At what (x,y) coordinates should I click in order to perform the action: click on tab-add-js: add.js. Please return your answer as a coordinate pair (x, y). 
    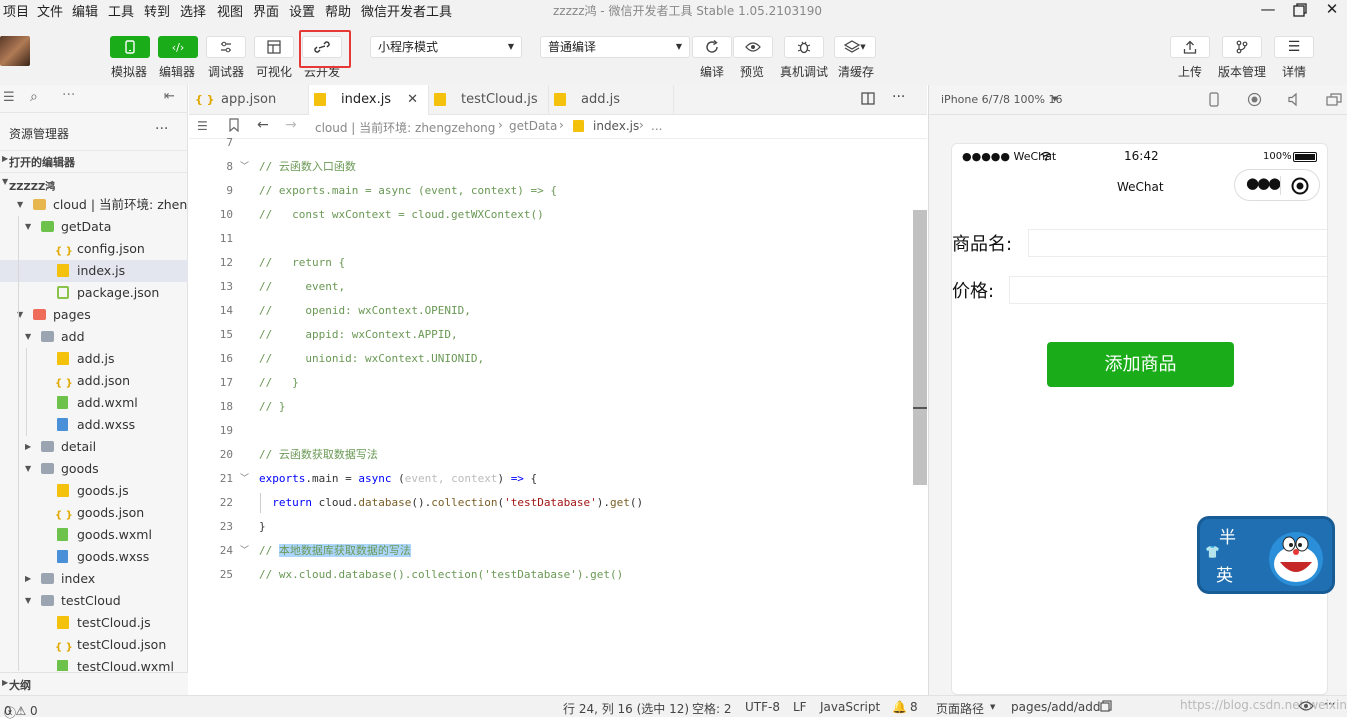
    Looking at the image, I should click on (611, 100).